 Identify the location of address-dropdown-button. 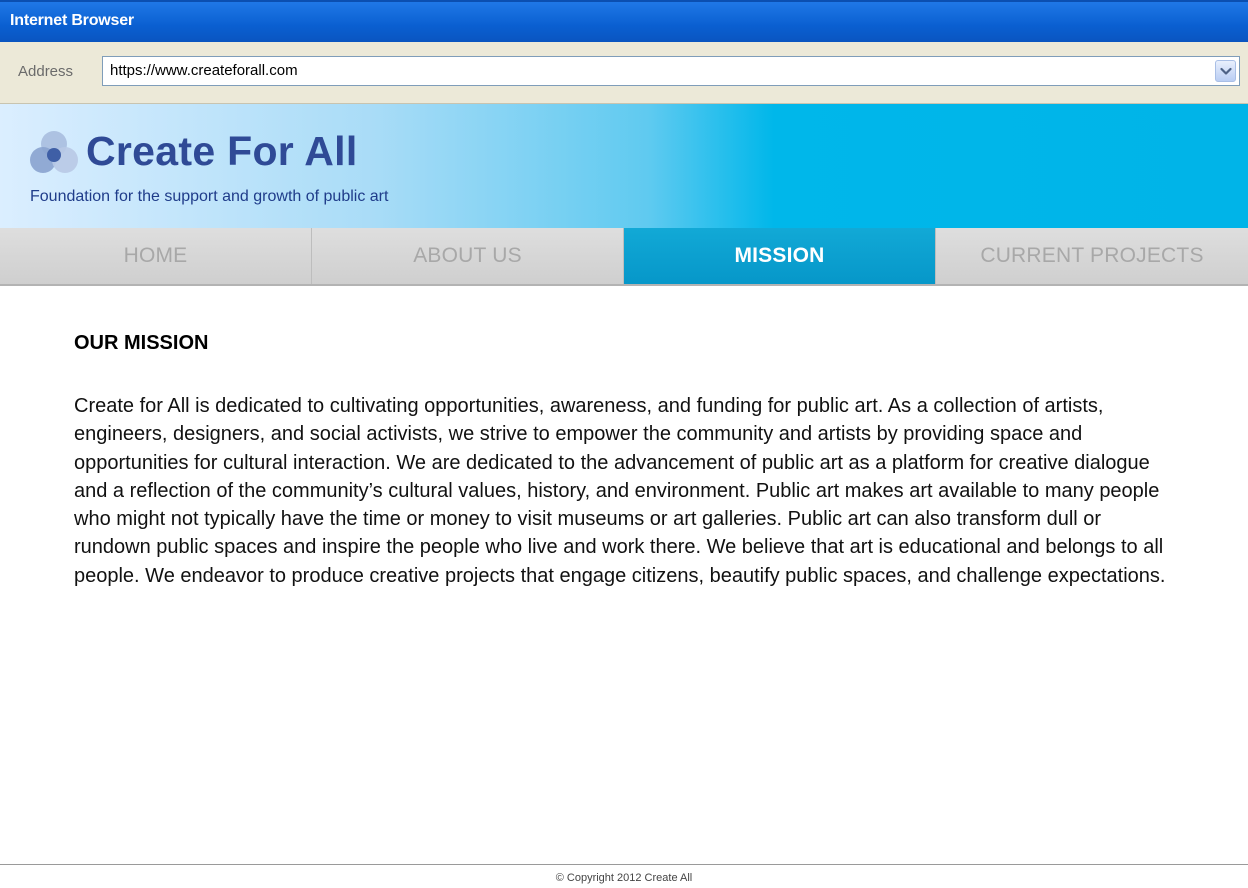
(1225, 71).